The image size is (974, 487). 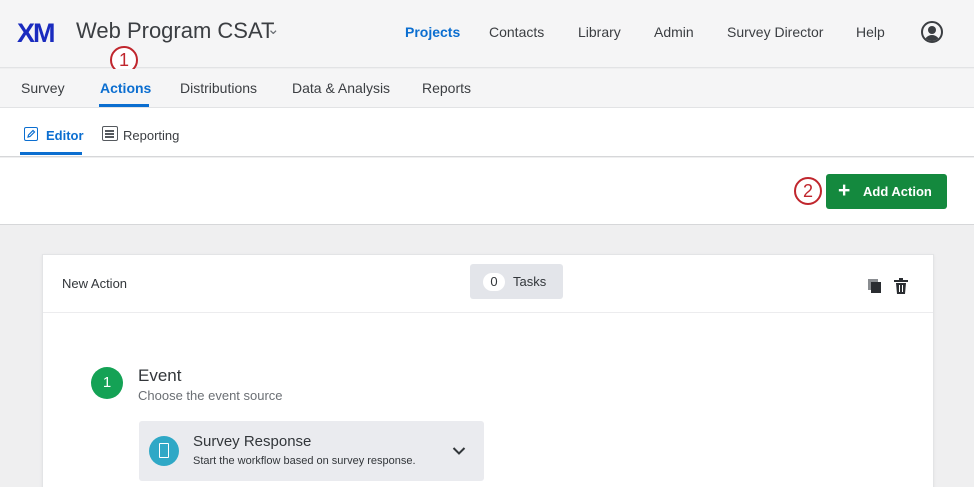 I want to click on clipboard-icon, so click(x=164, y=451).